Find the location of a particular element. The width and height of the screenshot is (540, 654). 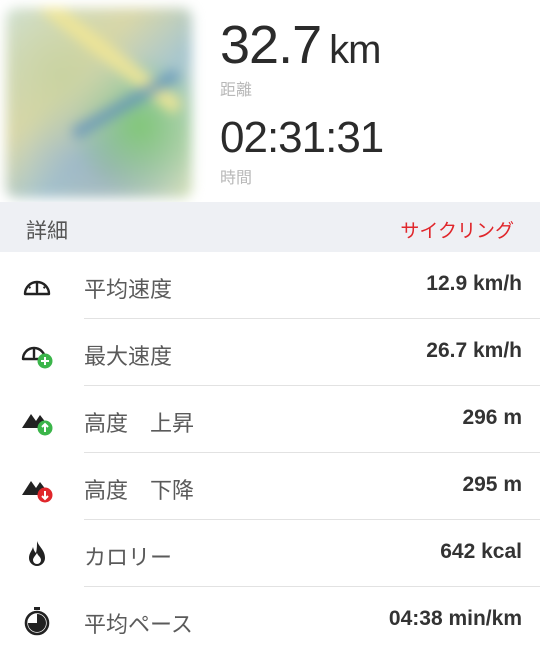

details-header: 詳細 サイクリング is located at coordinates (270, 227).